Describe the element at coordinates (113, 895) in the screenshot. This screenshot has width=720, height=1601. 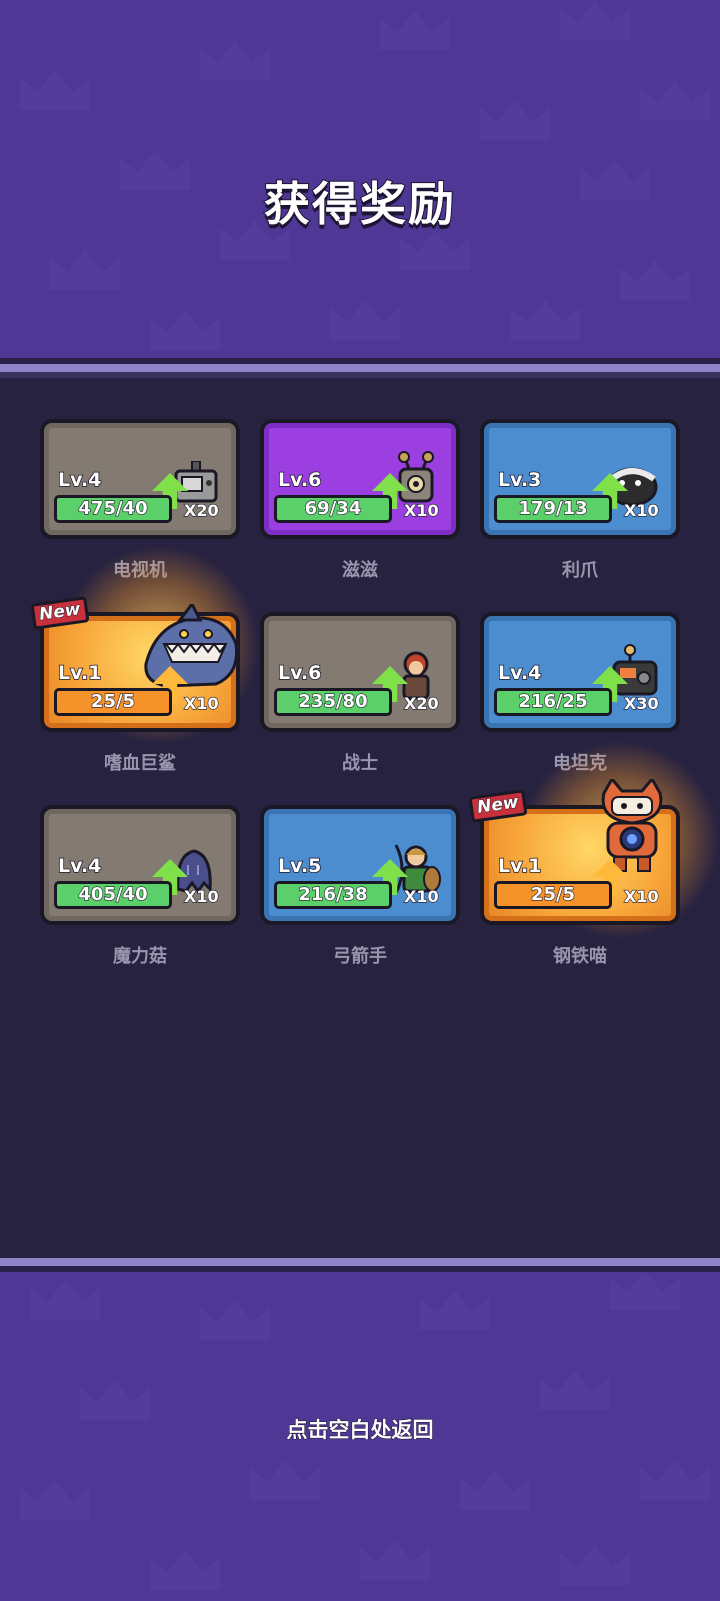
I see `progress-bar: 405/40` at that location.